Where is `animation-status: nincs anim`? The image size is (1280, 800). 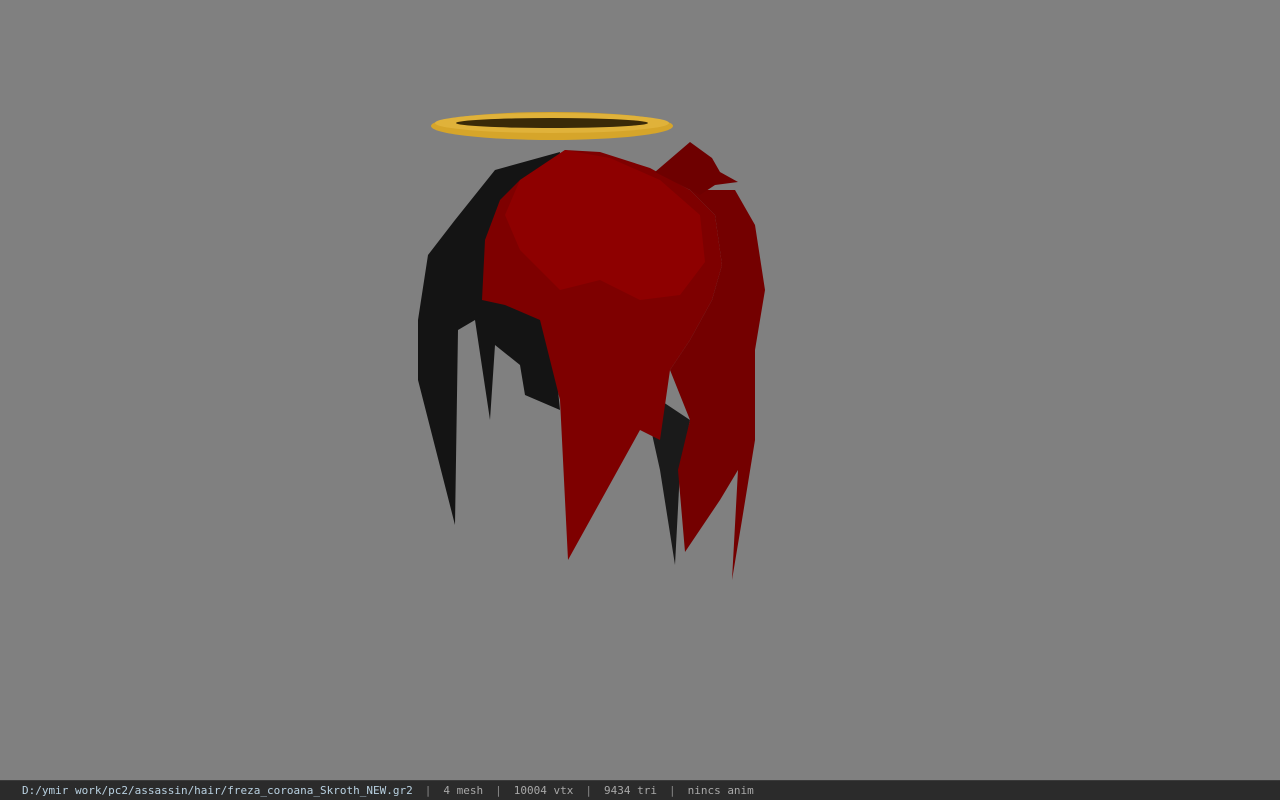
animation-status: nincs anim is located at coordinates (720, 790).